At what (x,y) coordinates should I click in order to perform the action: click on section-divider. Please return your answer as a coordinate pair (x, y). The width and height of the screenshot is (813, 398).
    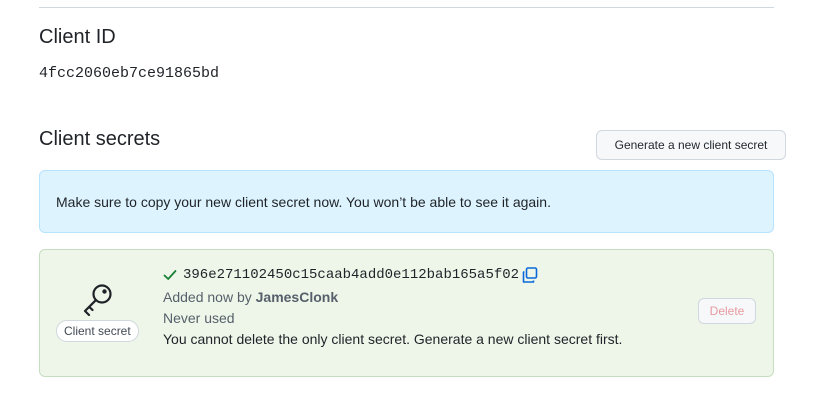
    Looking at the image, I should click on (406, 7).